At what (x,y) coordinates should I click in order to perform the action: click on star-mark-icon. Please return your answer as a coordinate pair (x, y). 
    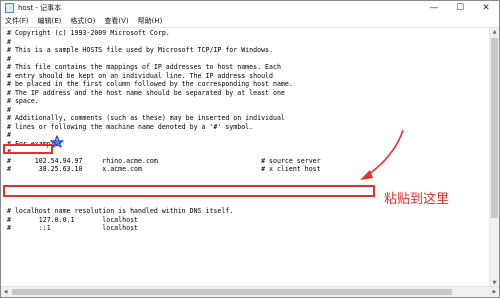
    Looking at the image, I should click on (57, 141).